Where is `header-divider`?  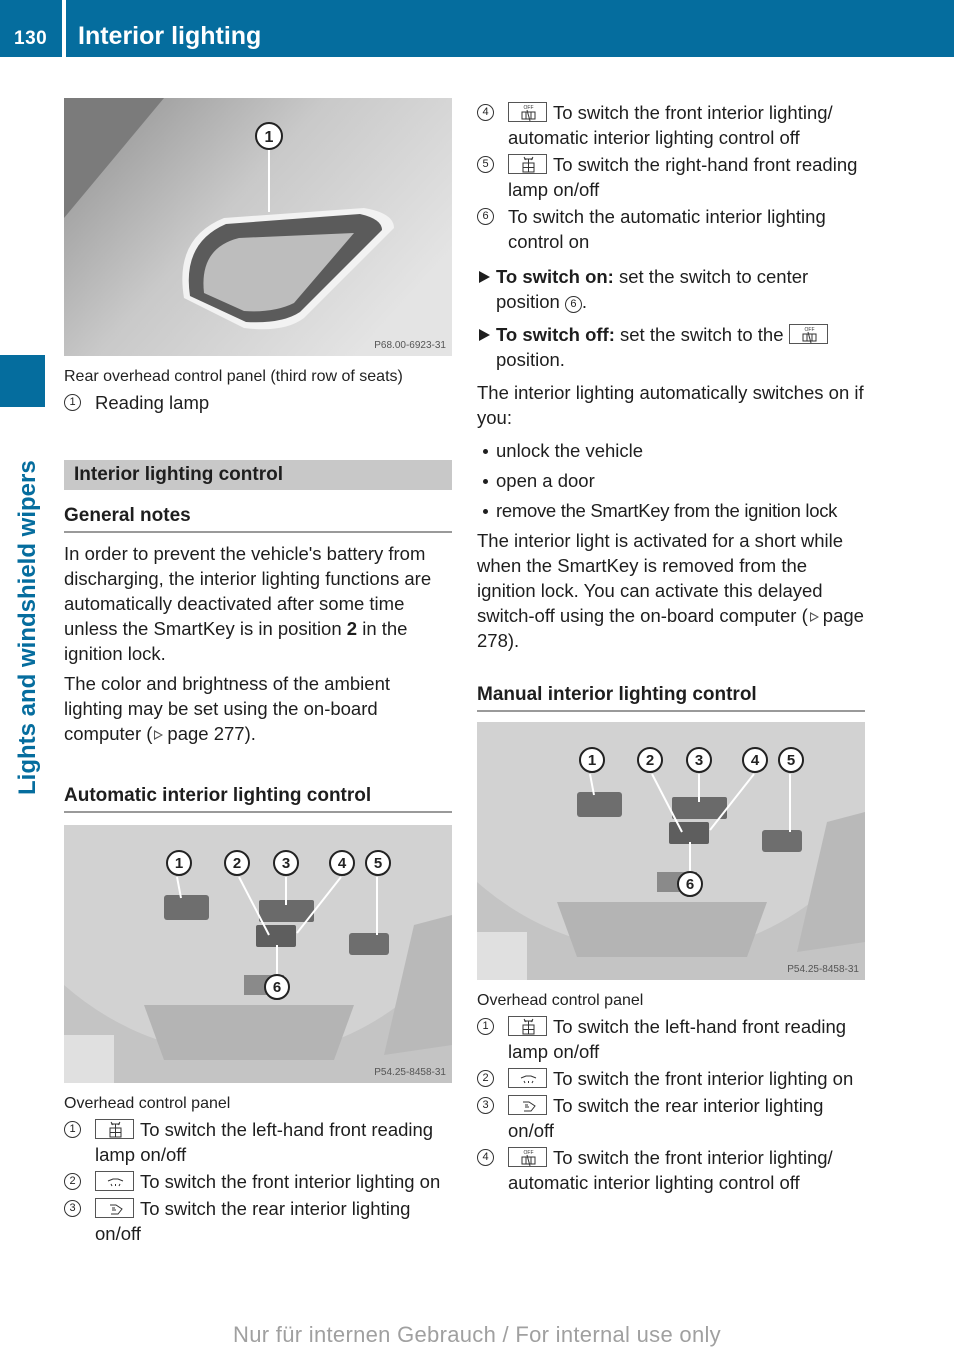 header-divider is located at coordinates (64, 28).